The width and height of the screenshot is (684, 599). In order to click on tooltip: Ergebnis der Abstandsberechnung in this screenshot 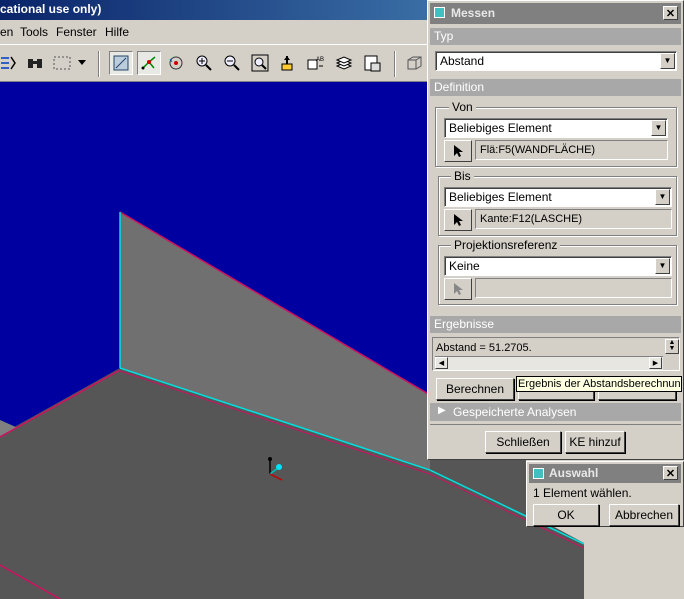, I will do `click(599, 384)`.